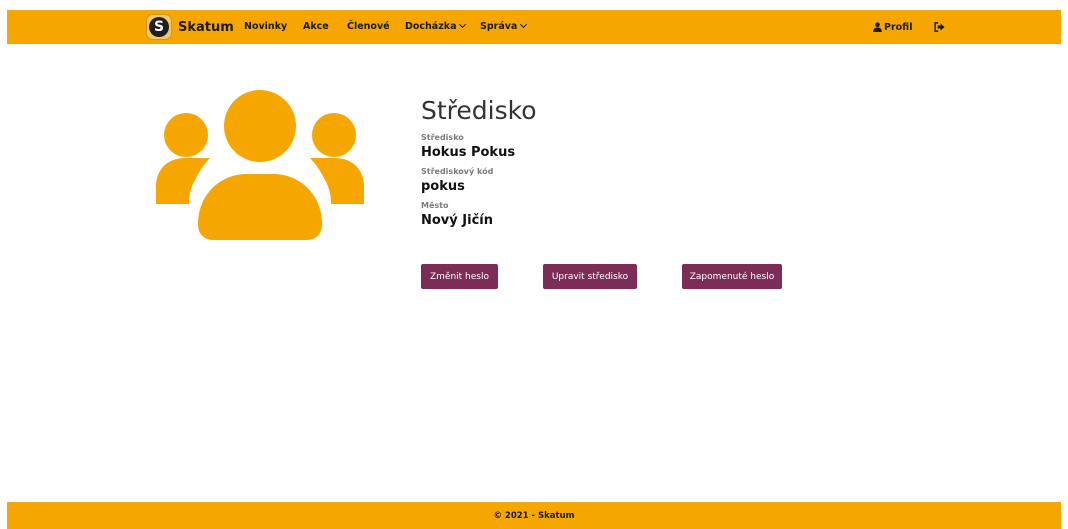  I want to click on footer-copyright: © 2021 - Skatum, so click(534, 515).